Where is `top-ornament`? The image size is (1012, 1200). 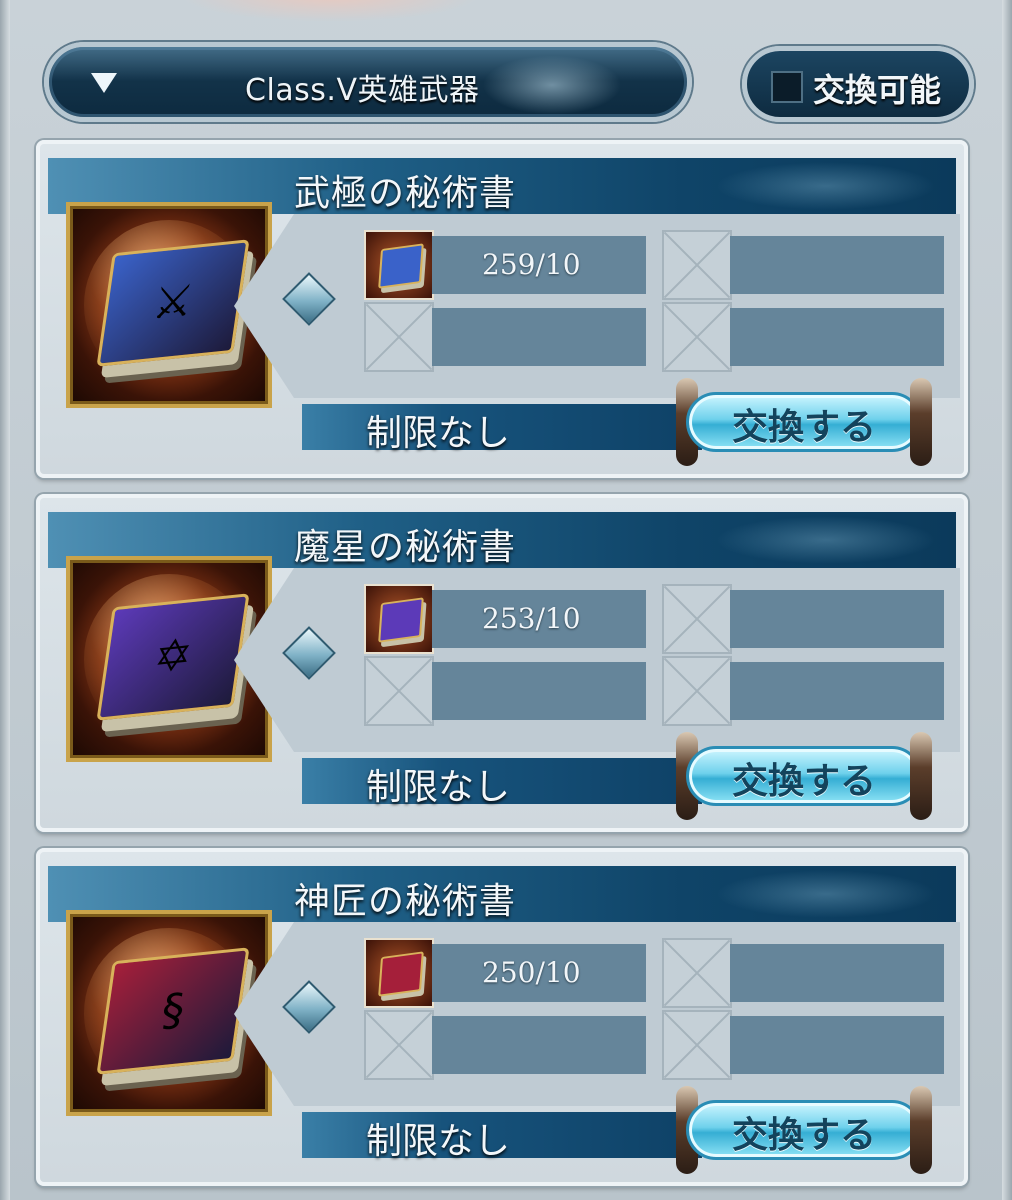
top-ornament is located at coordinates (330, 11).